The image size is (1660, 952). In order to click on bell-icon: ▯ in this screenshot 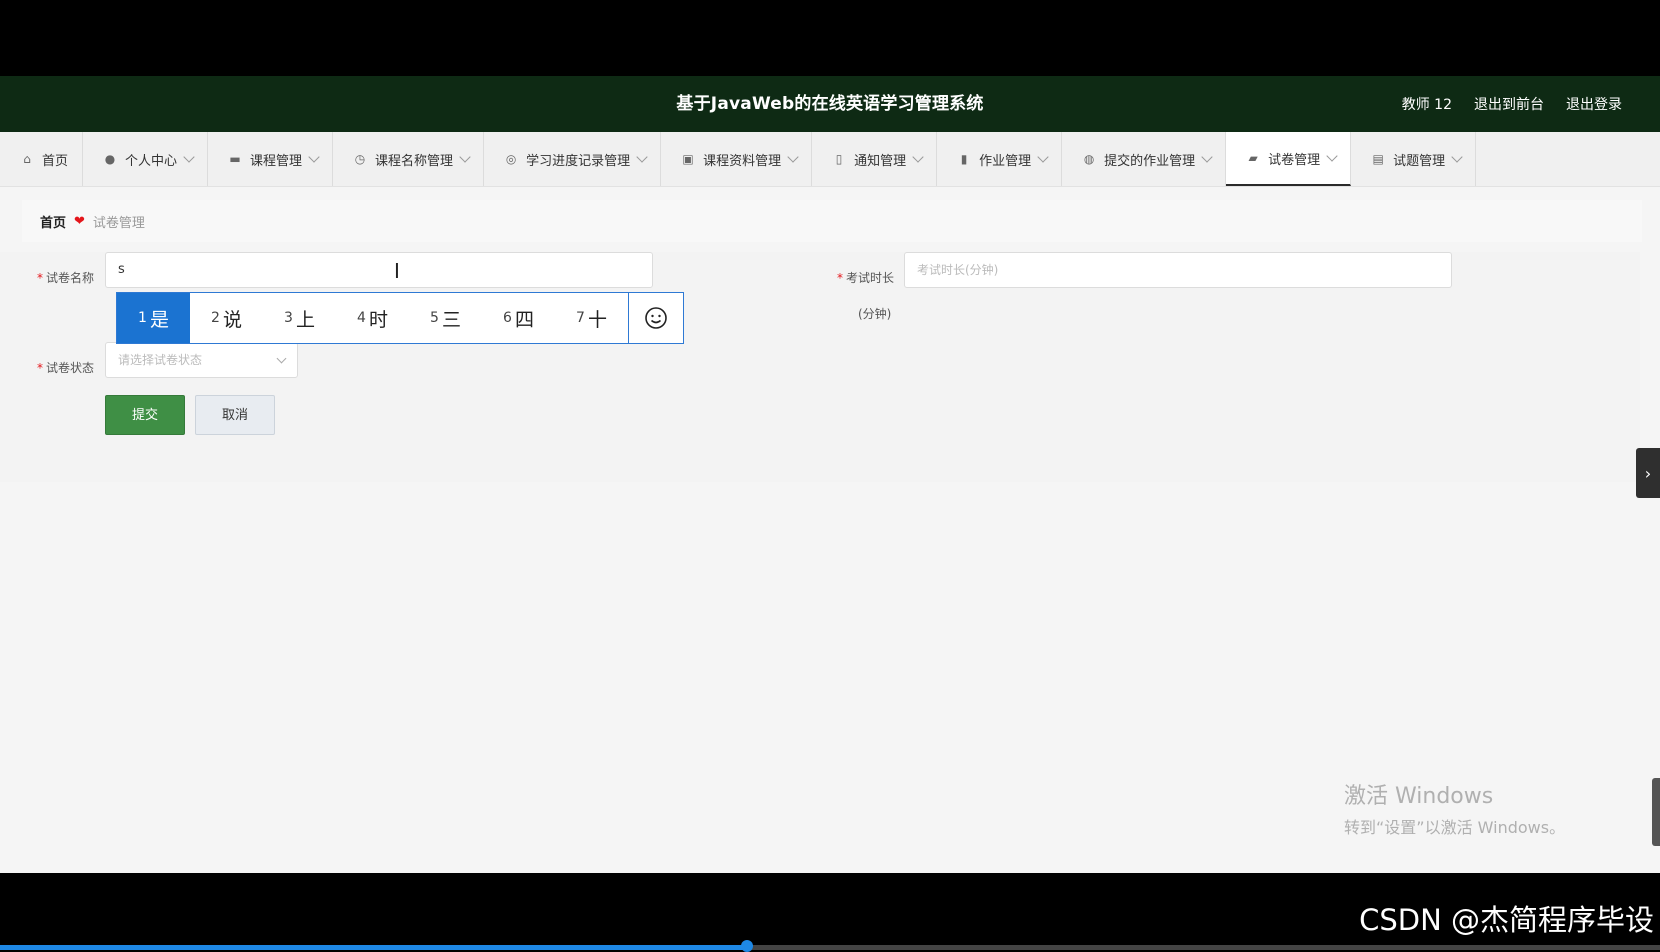, I will do `click(839, 159)`.